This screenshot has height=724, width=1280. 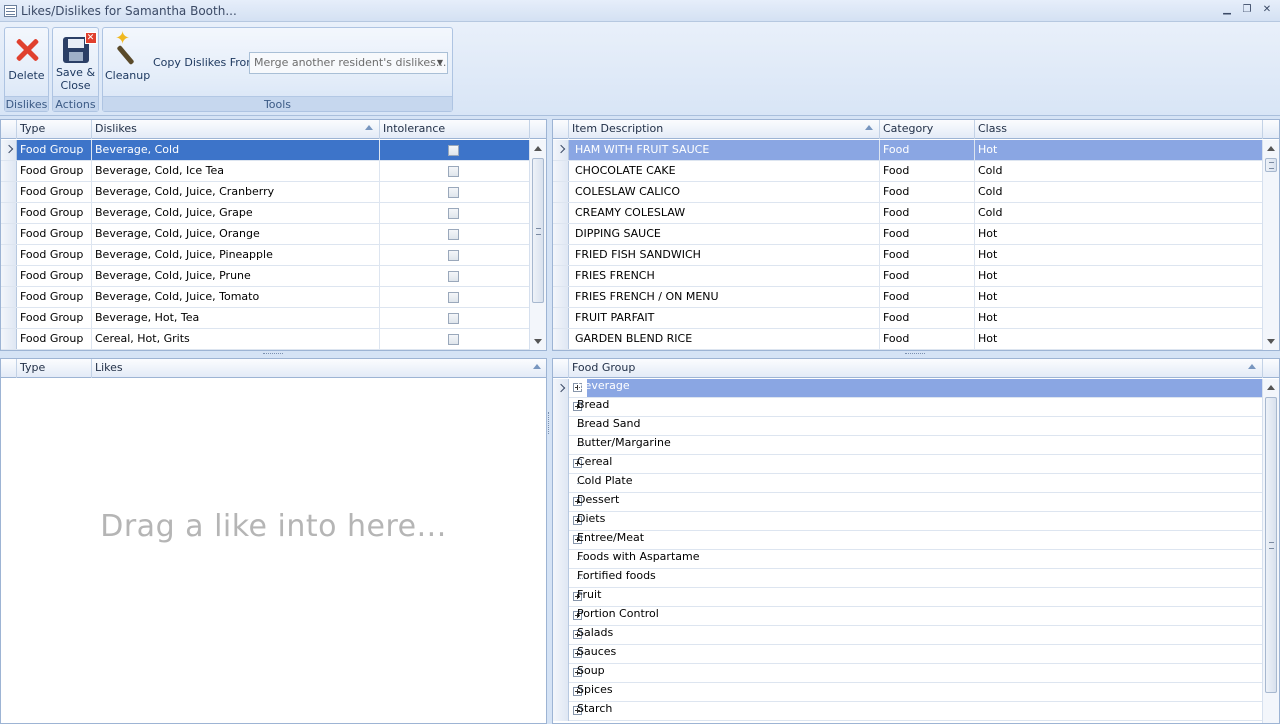 What do you see at coordinates (1247, 10) in the screenshot?
I see `restore-icon: ❐` at bounding box center [1247, 10].